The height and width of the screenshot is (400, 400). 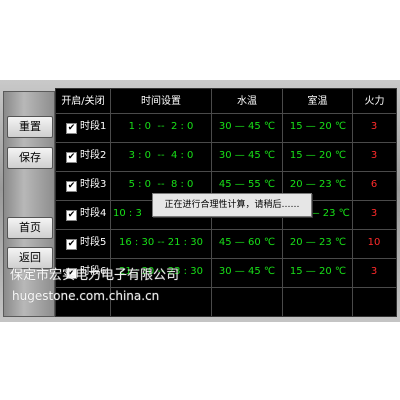 I want to click on time-range: 16 : 30 -- 21 : 30, so click(x=161, y=243).